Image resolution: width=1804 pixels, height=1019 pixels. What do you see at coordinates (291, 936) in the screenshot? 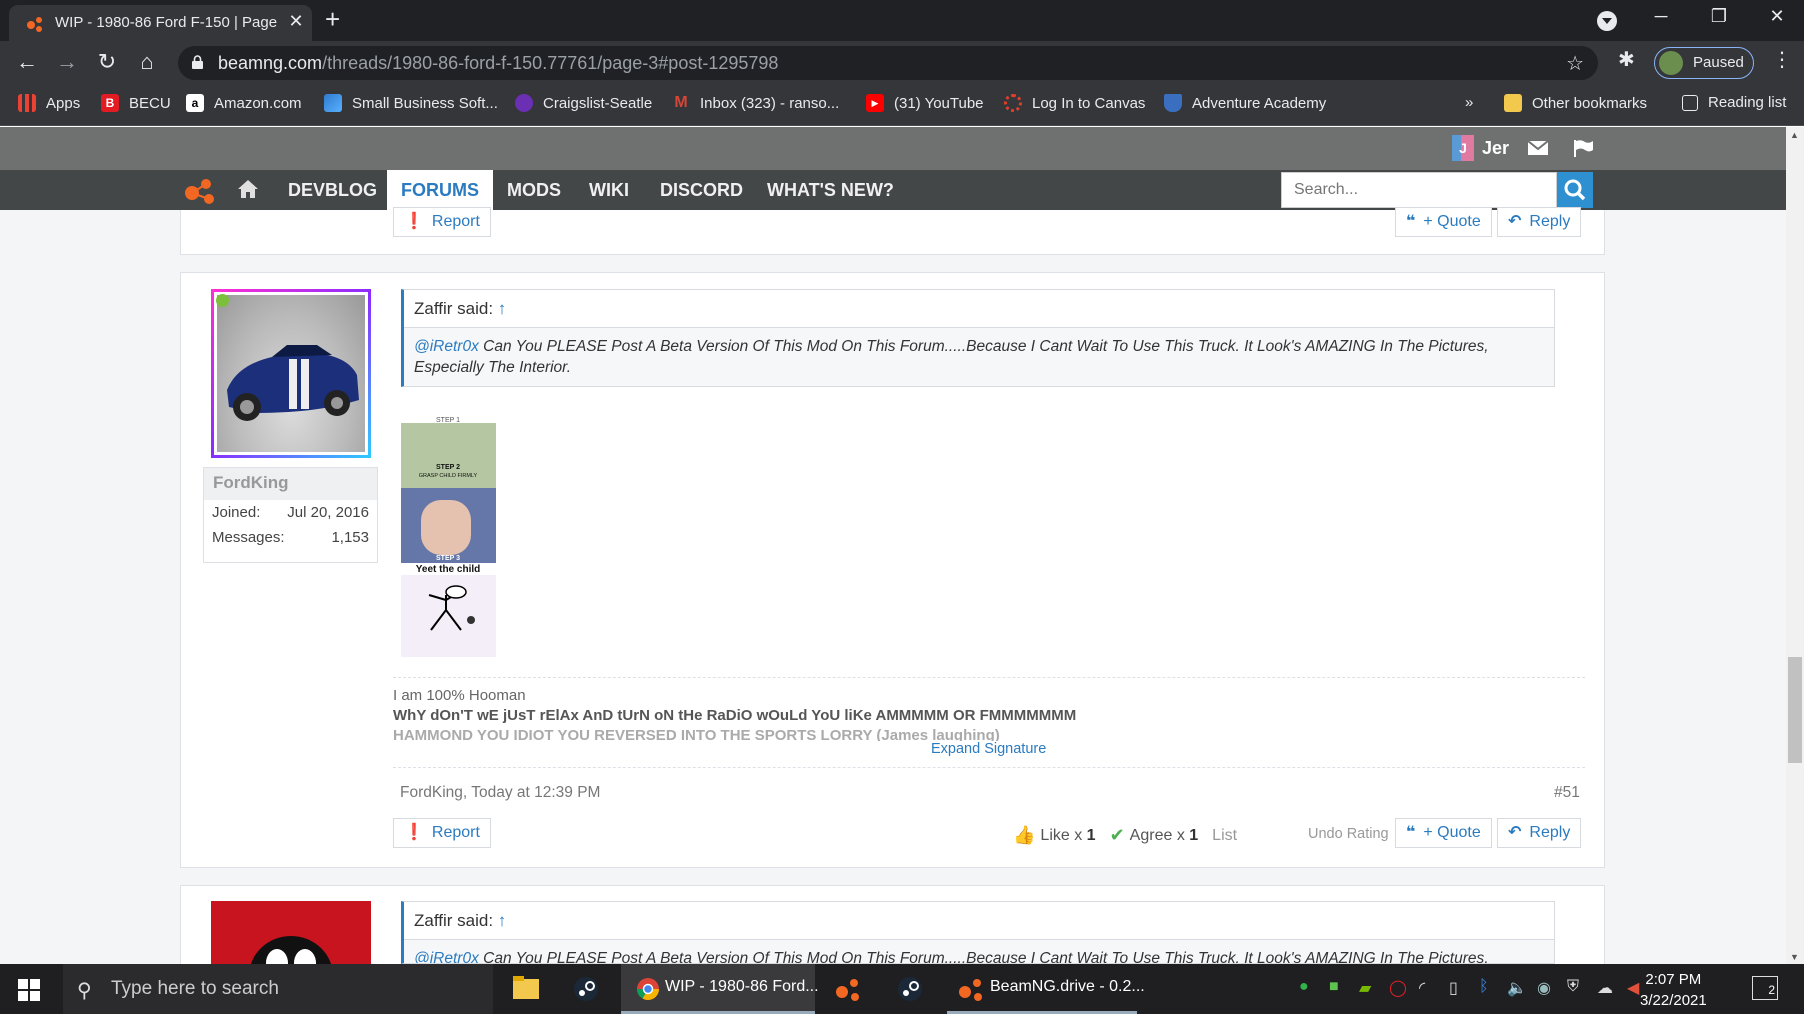
I see `next-post-author-avatar` at bounding box center [291, 936].